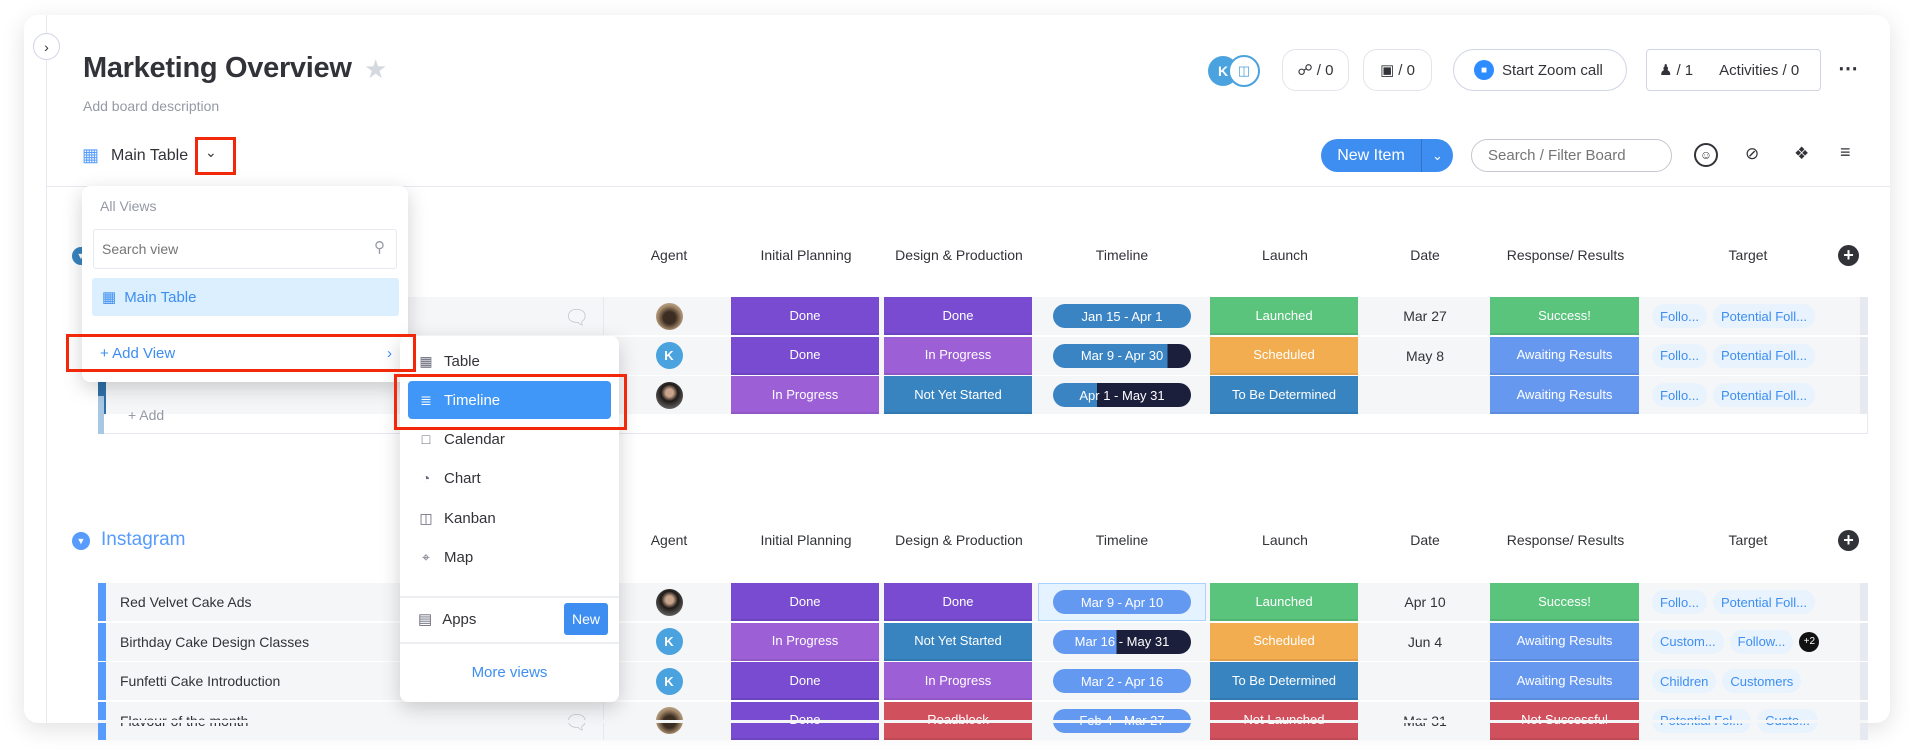 This screenshot has height=756, width=1914. I want to click on target-cell: Children Customers, so click(1762, 681).